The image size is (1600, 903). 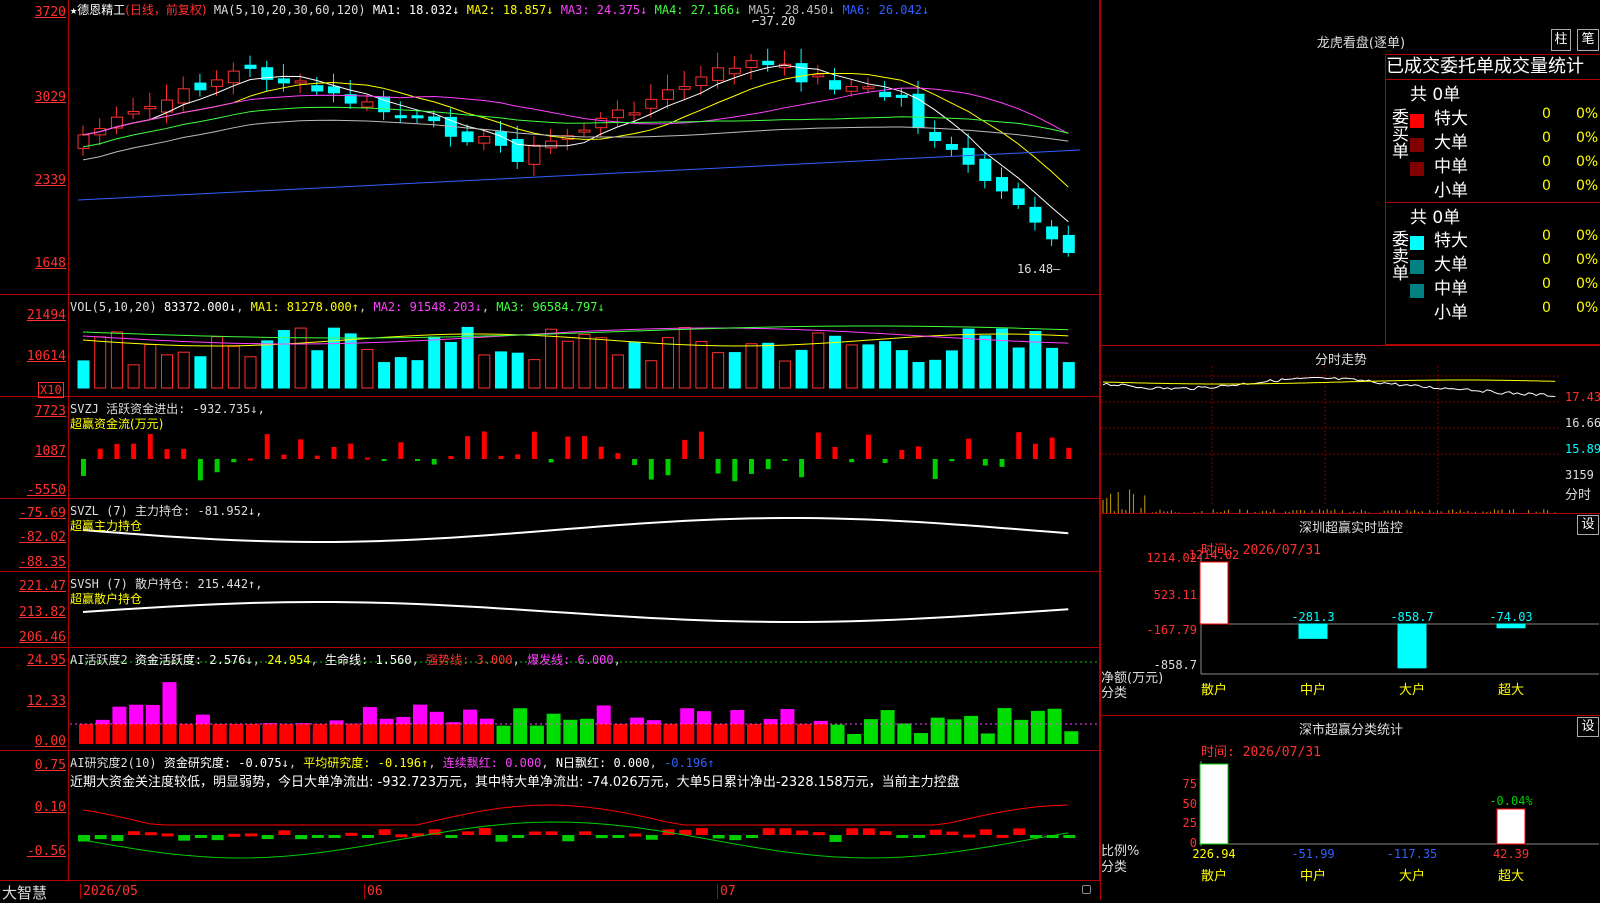 I want to click on stock-name: 德恩精工, so click(x=101, y=10).